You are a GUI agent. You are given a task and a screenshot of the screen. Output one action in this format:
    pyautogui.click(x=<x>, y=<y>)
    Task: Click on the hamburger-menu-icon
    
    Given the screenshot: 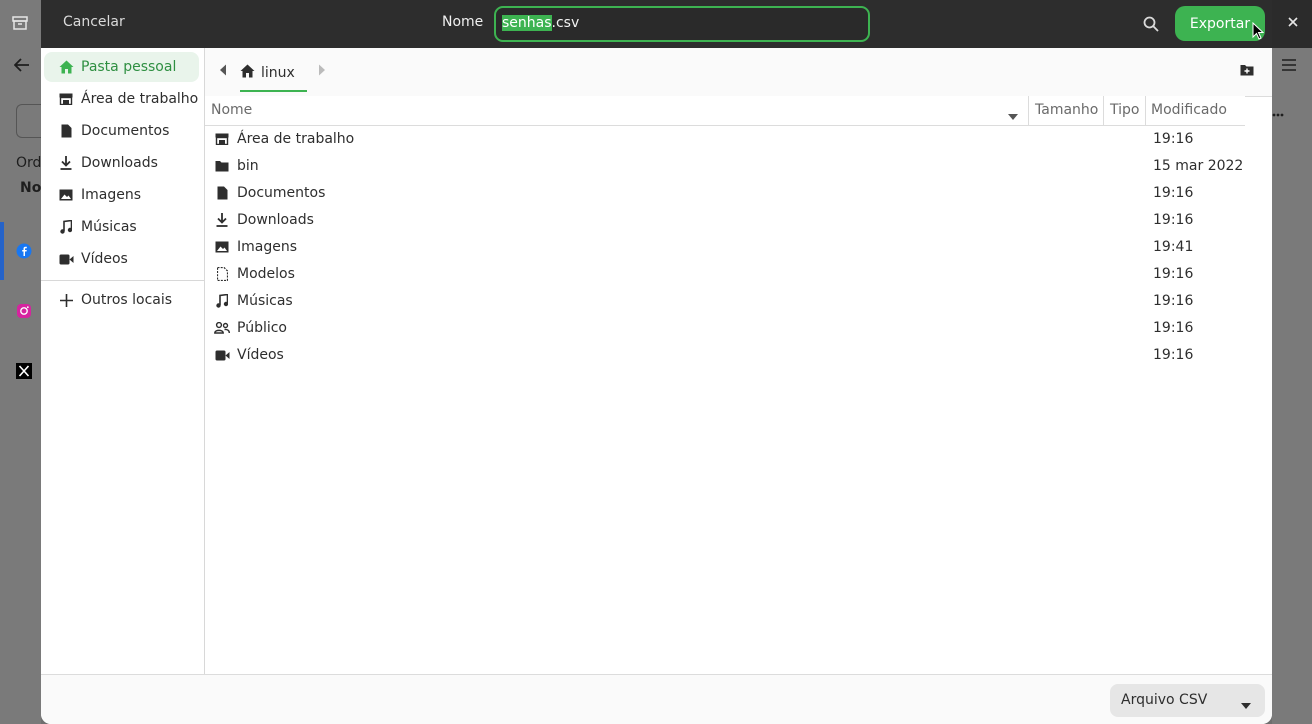 What is the action you would take?
    pyautogui.click(x=1289, y=65)
    